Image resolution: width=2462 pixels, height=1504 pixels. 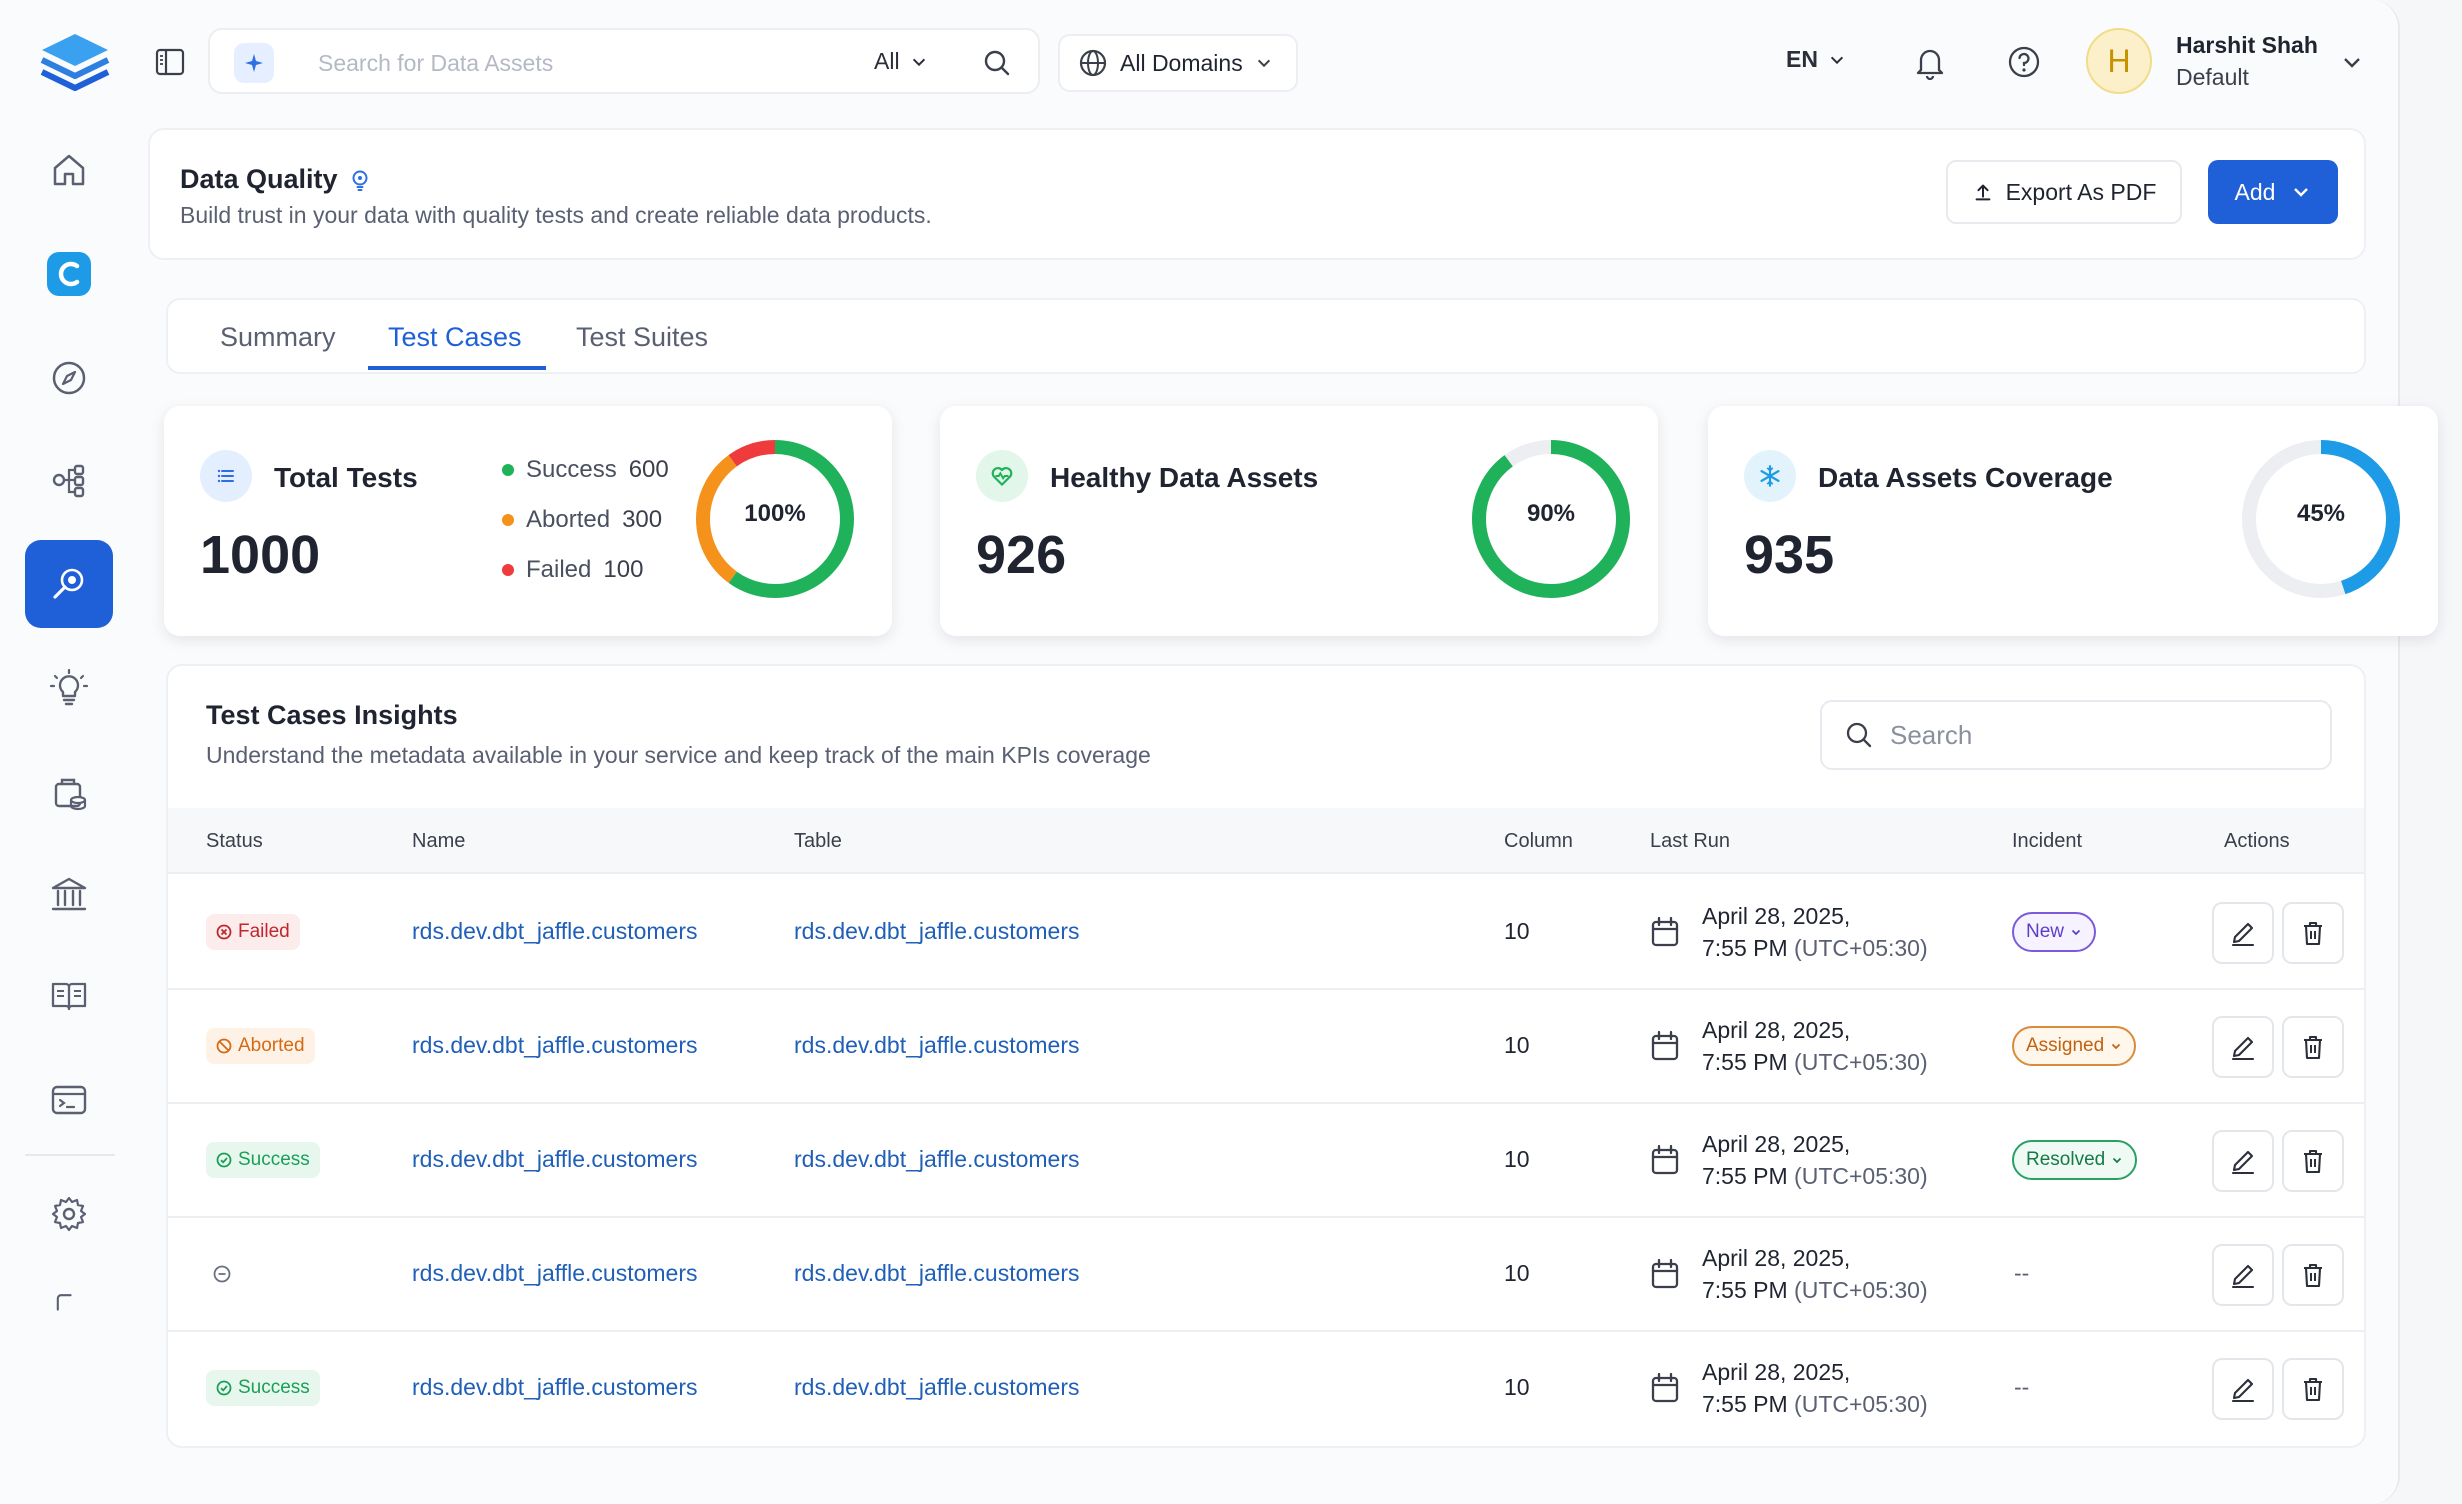 I want to click on healthy-assets-card: Healthy Data Assets 926 90%, so click(x=1299, y=521).